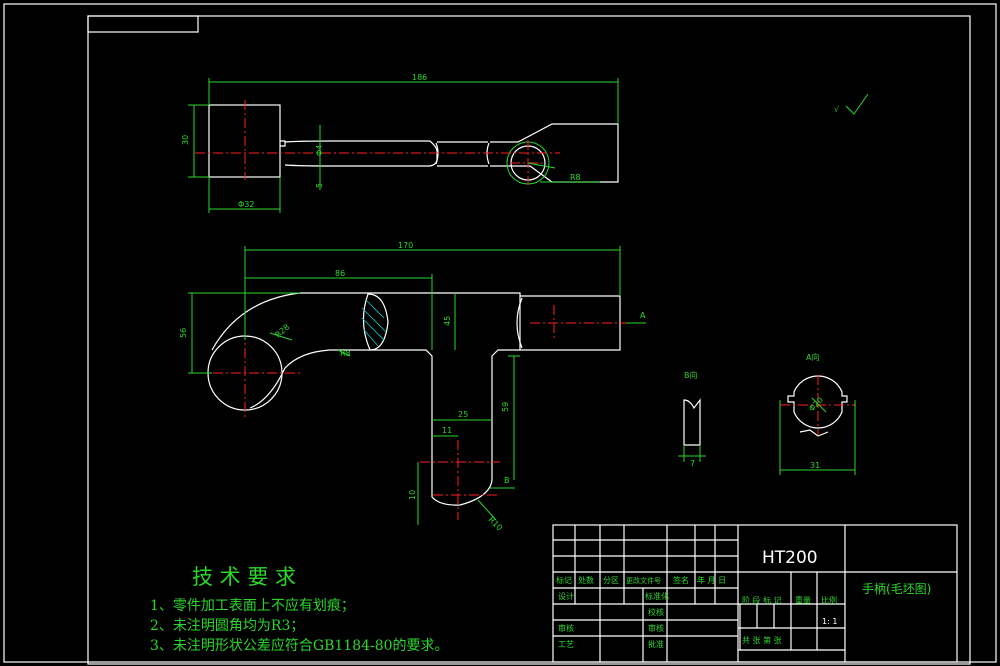 This screenshot has height=666, width=1000. Describe the element at coordinates (790, 558) in the screenshot. I see `material: HT200` at that location.